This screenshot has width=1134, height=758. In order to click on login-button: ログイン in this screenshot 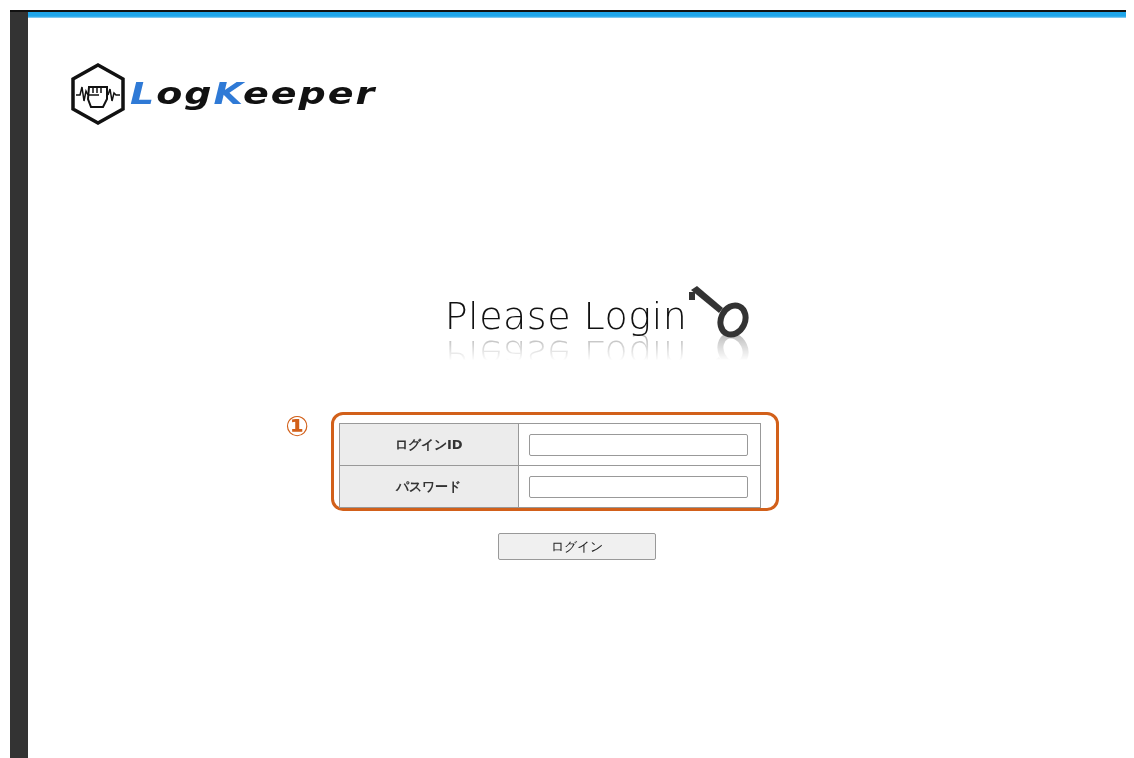, I will do `click(577, 546)`.